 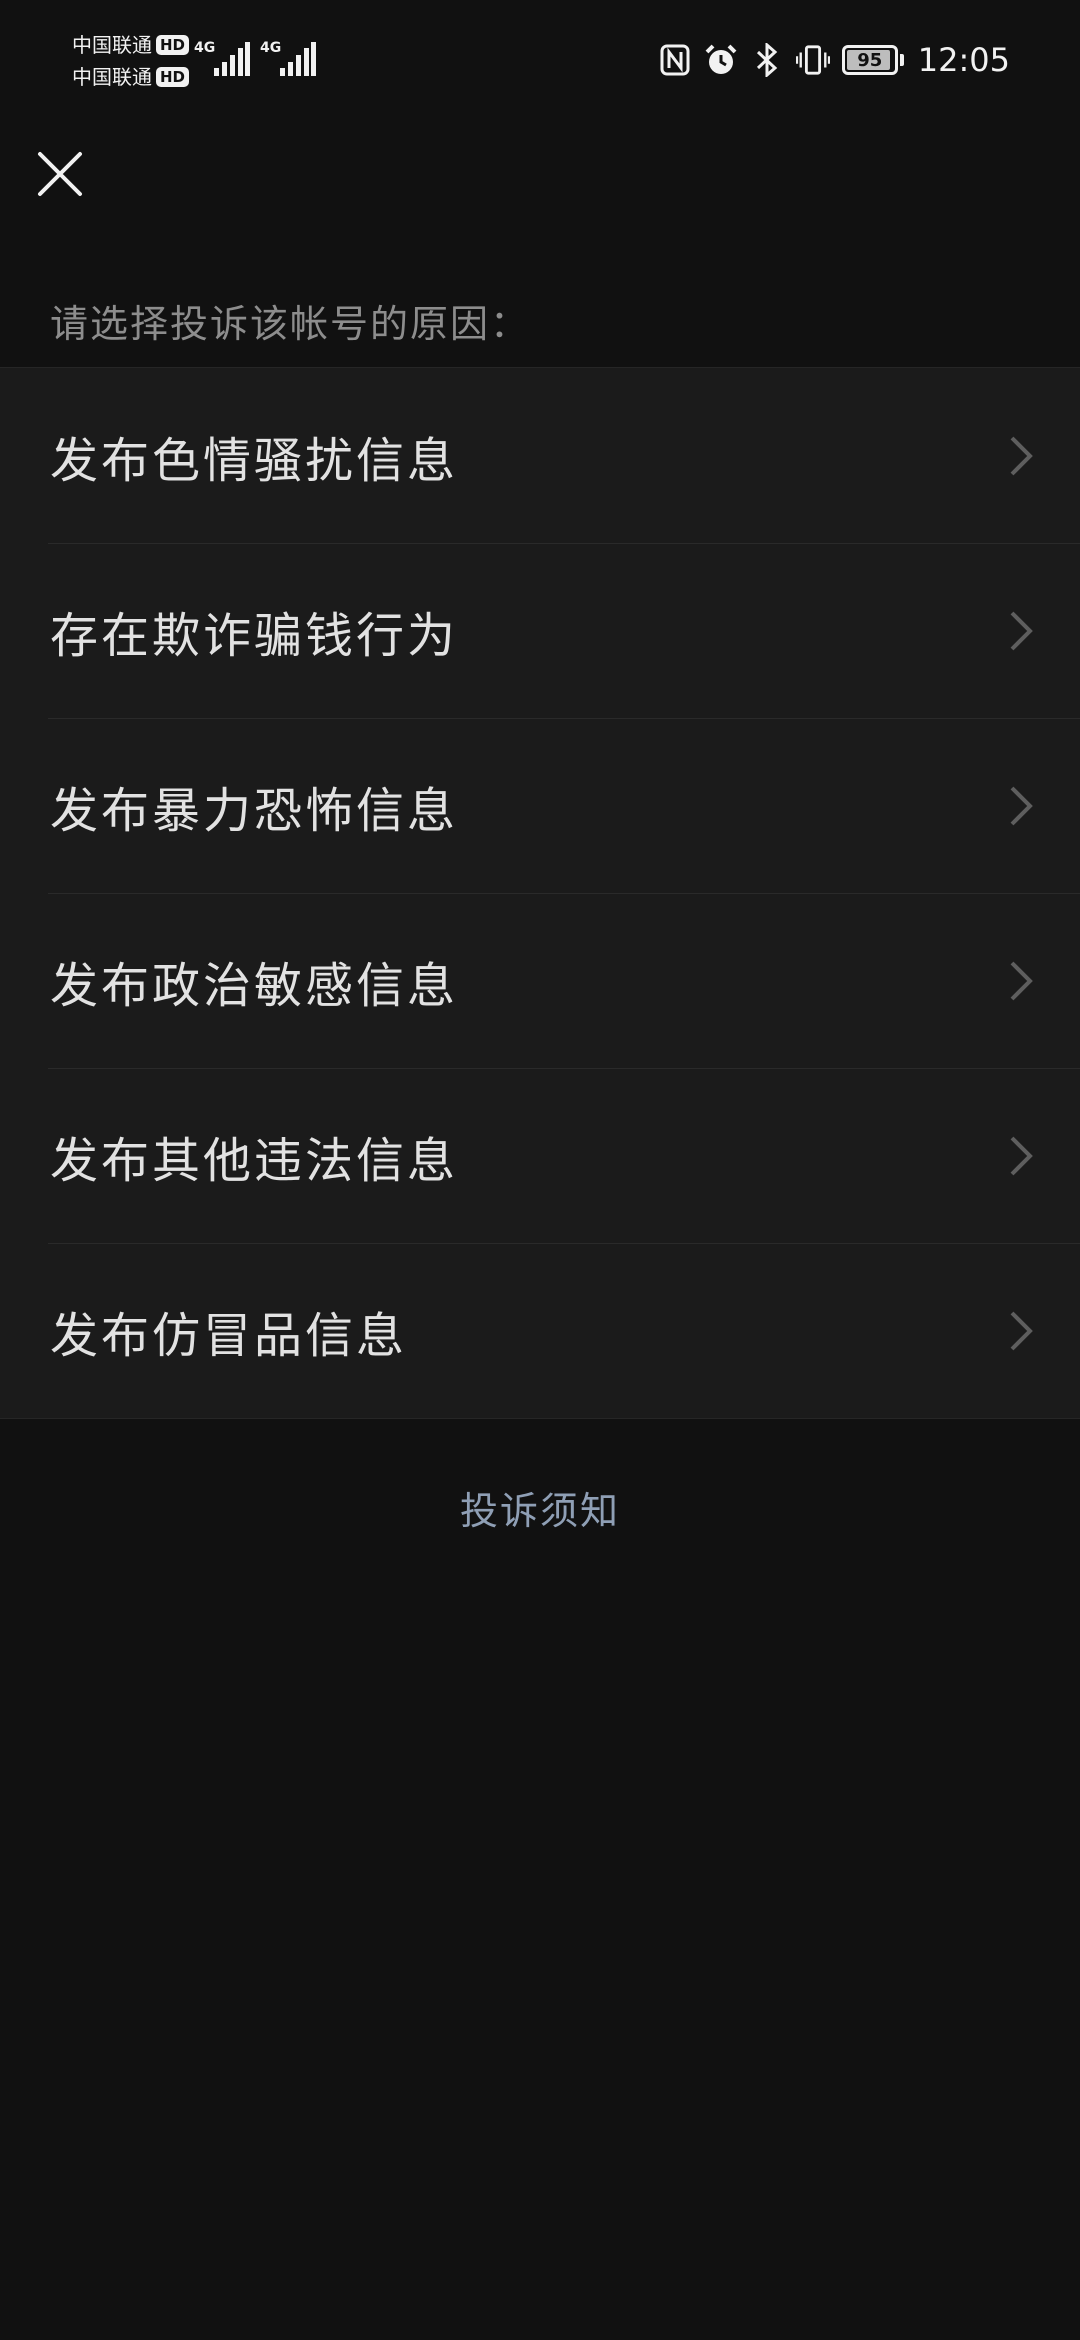 I want to click on reason-item-fraud: 存在欺诈骗钱行为, so click(x=540, y=630).